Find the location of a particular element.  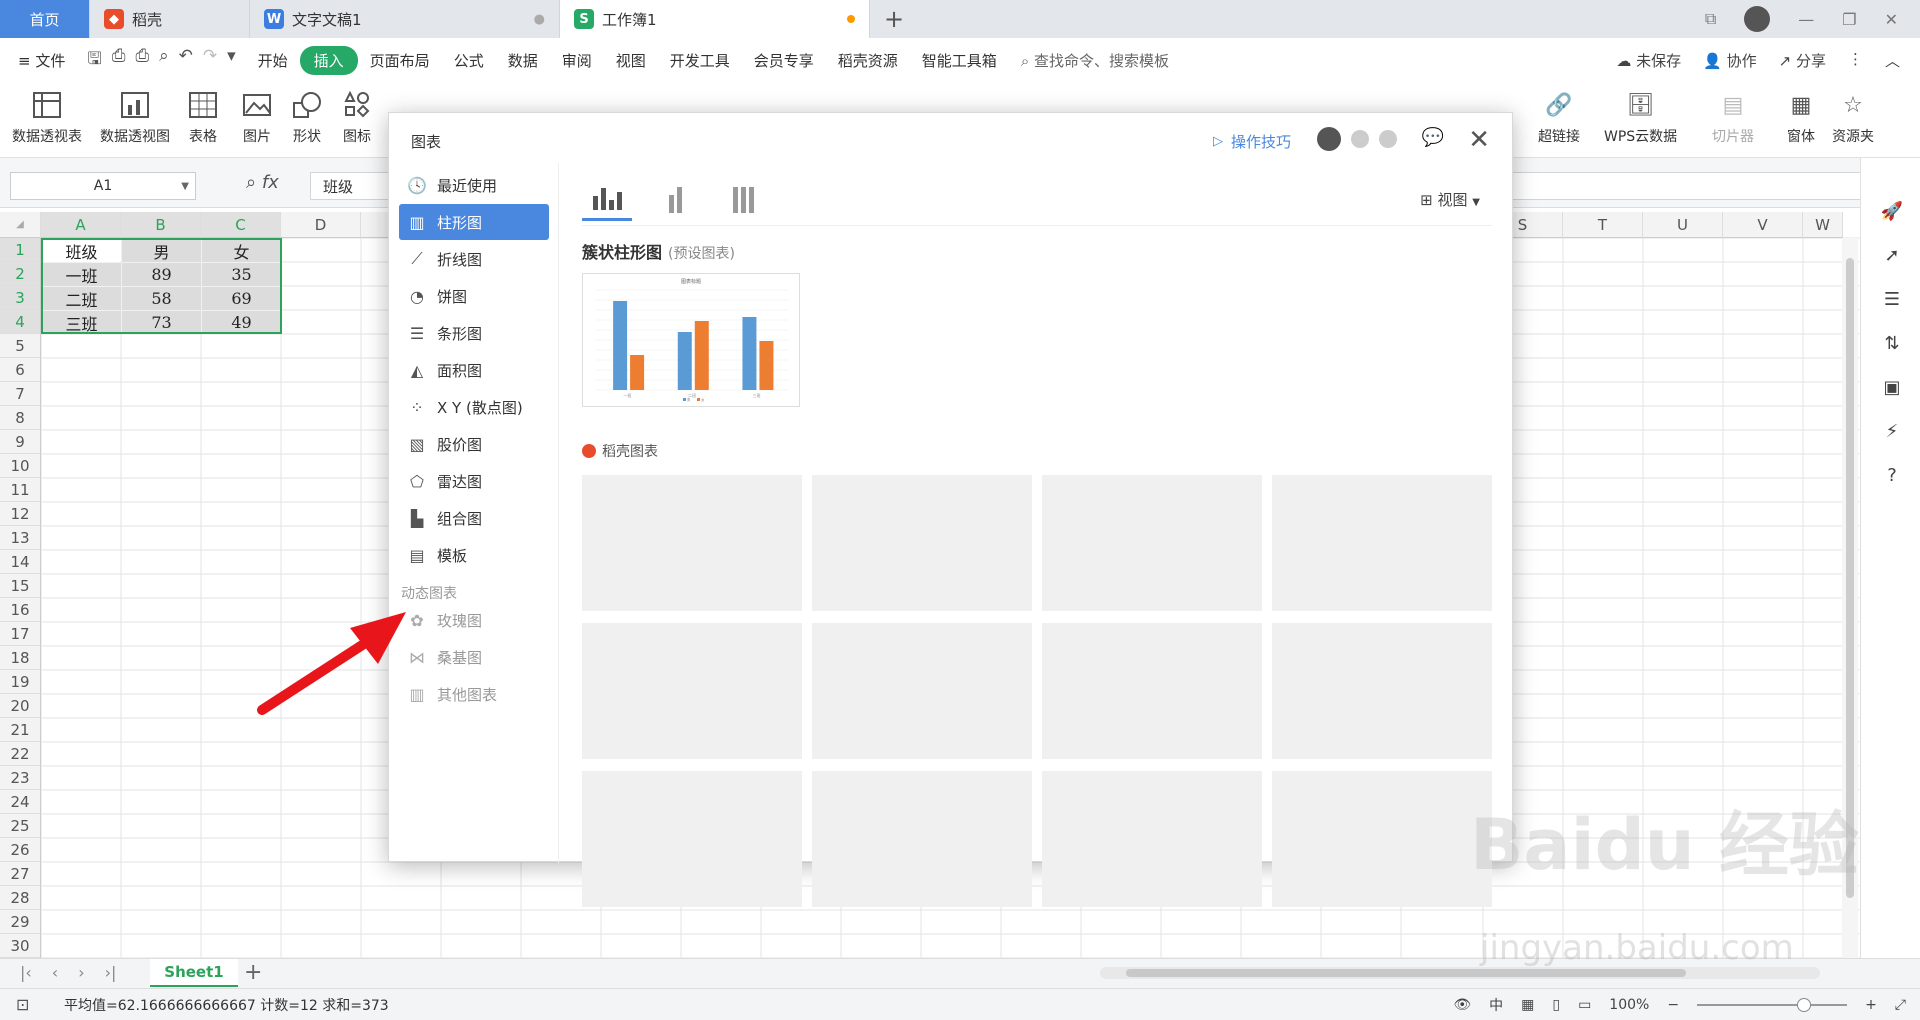

menu-insert: 插入 is located at coordinates (328, 60).